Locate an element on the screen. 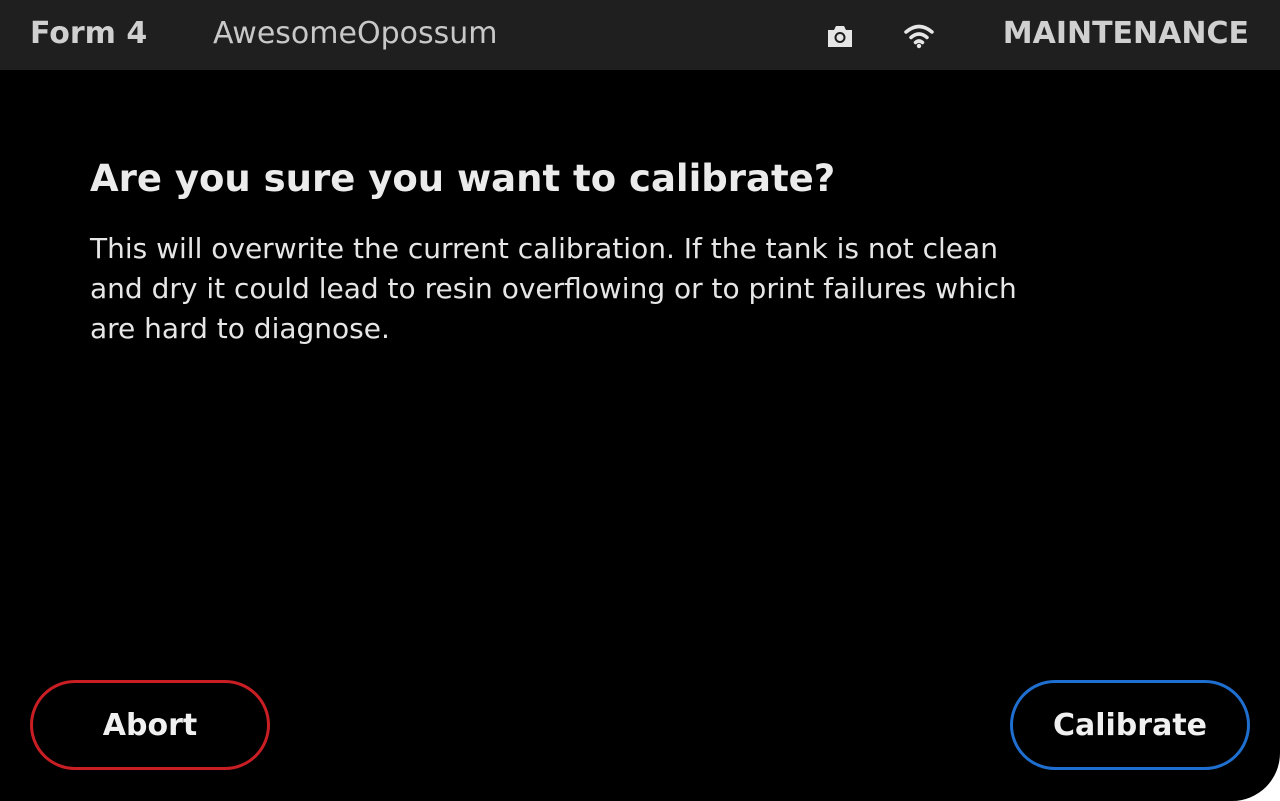 This screenshot has height=801, width=1280. mode-label: MAINTENANCE is located at coordinates (1126, 34).